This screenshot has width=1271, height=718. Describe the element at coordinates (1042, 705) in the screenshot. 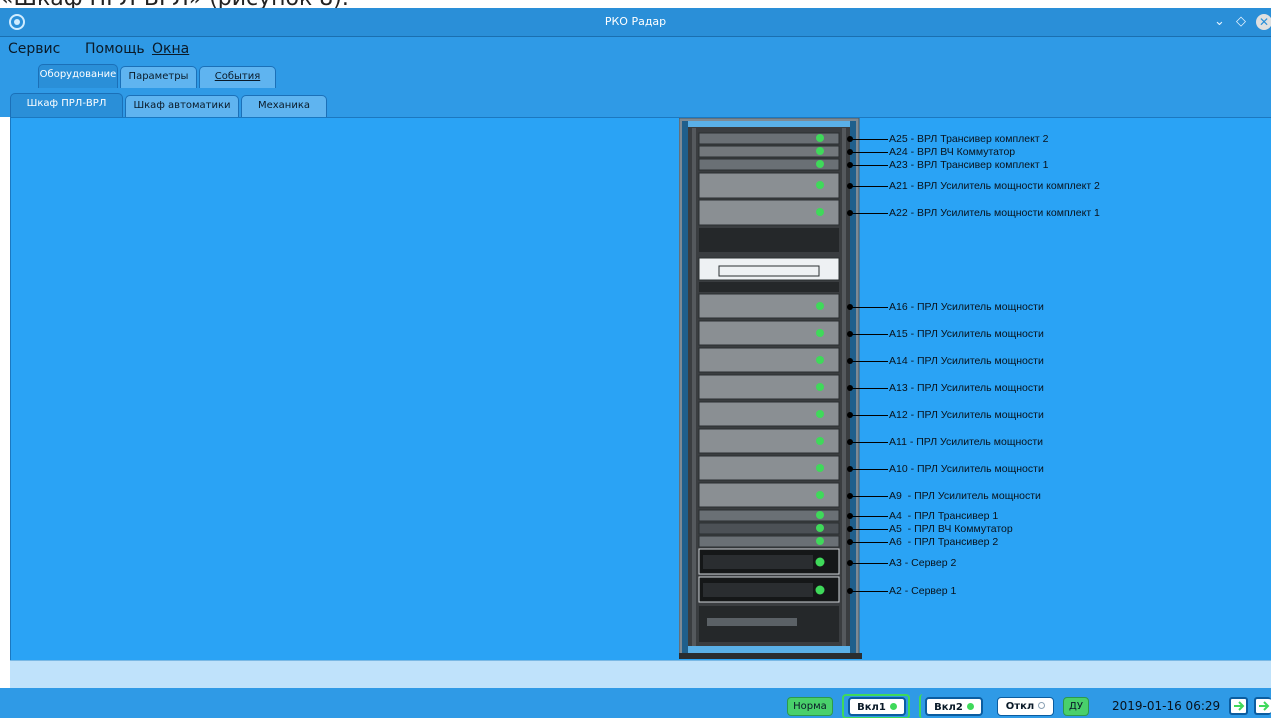

I see `off-led-icon` at that location.